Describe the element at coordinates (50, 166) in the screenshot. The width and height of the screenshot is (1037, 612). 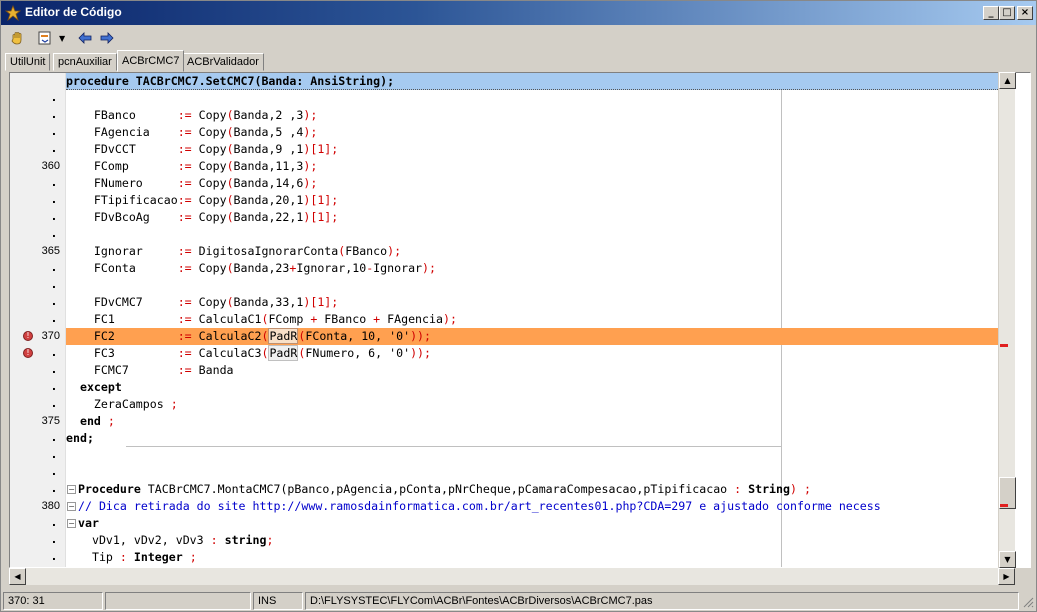
I see `line-number: 360` at that location.